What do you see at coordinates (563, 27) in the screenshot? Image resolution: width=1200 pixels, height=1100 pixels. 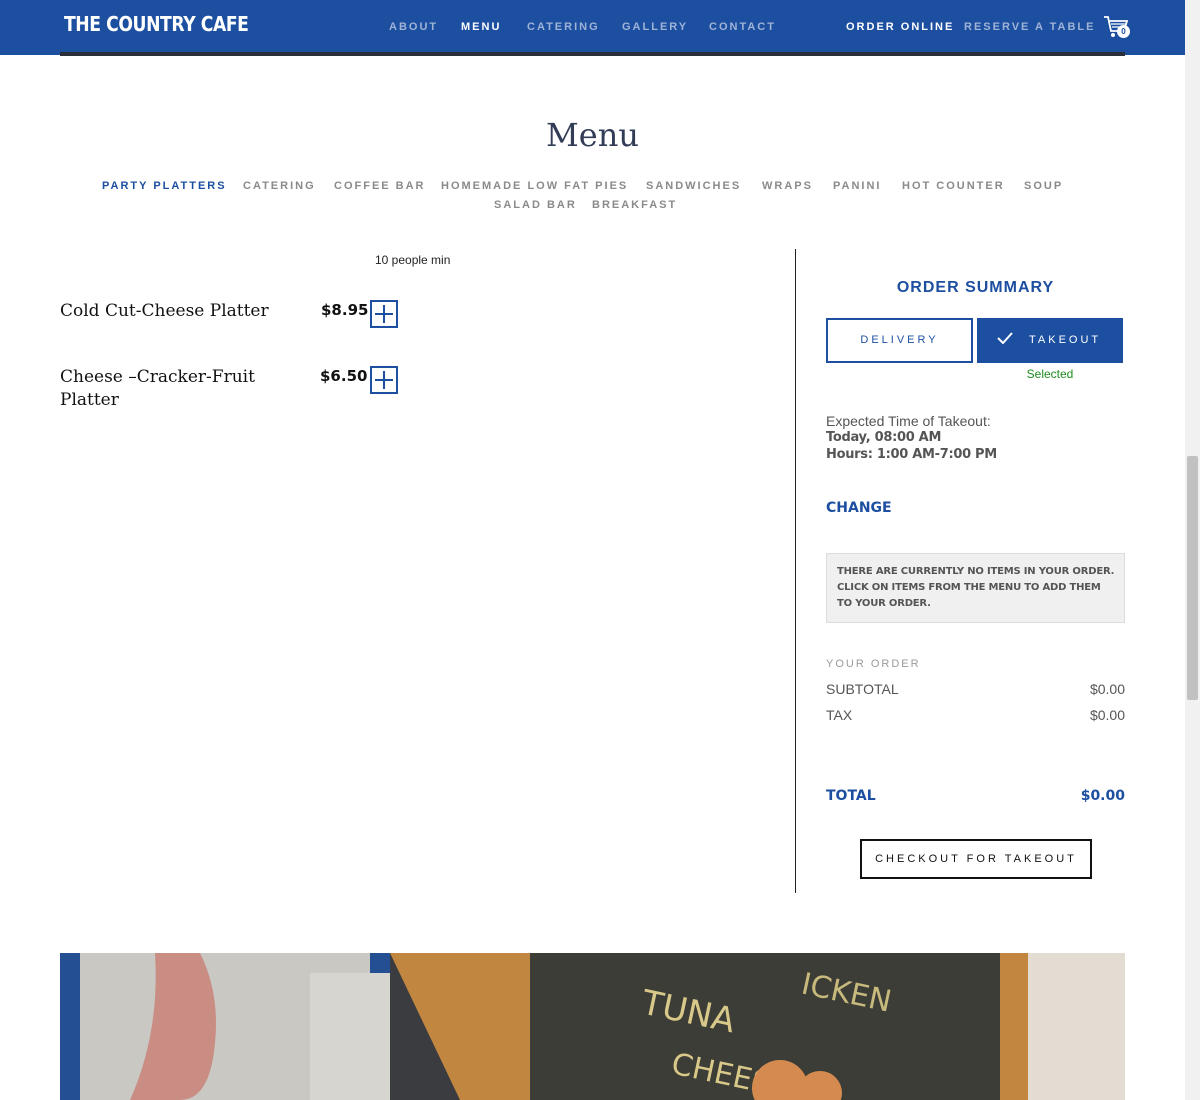 I see `nav-catering: CATERING` at bounding box center [563, 27].